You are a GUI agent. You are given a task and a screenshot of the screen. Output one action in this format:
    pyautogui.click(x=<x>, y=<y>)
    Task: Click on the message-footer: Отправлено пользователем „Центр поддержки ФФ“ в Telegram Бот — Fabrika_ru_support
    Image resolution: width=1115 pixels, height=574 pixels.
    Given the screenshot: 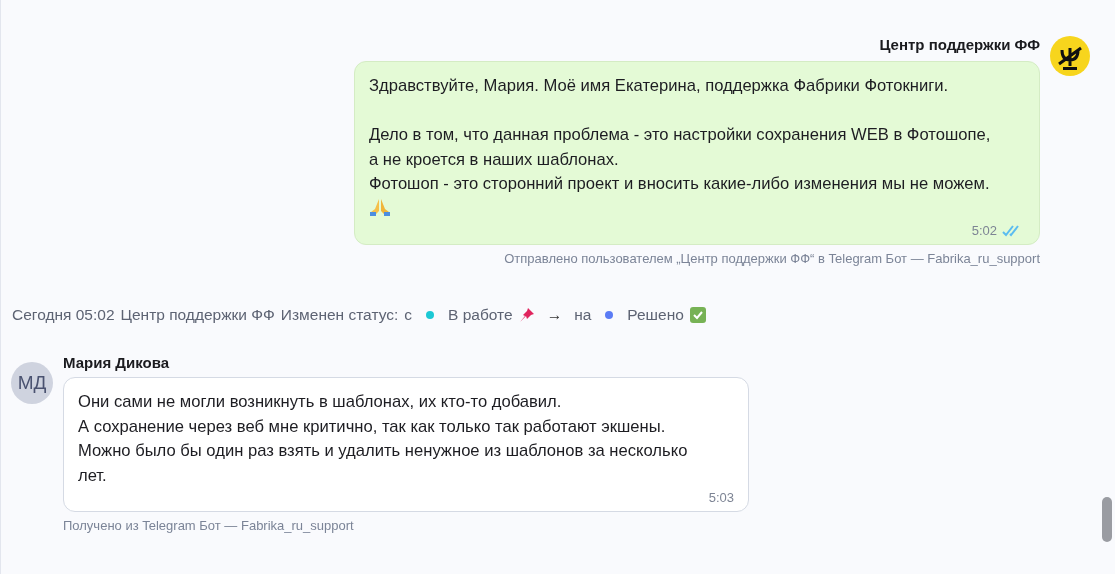 What is the action you would take?
    pyautogui.click(x=772, y=258)
    